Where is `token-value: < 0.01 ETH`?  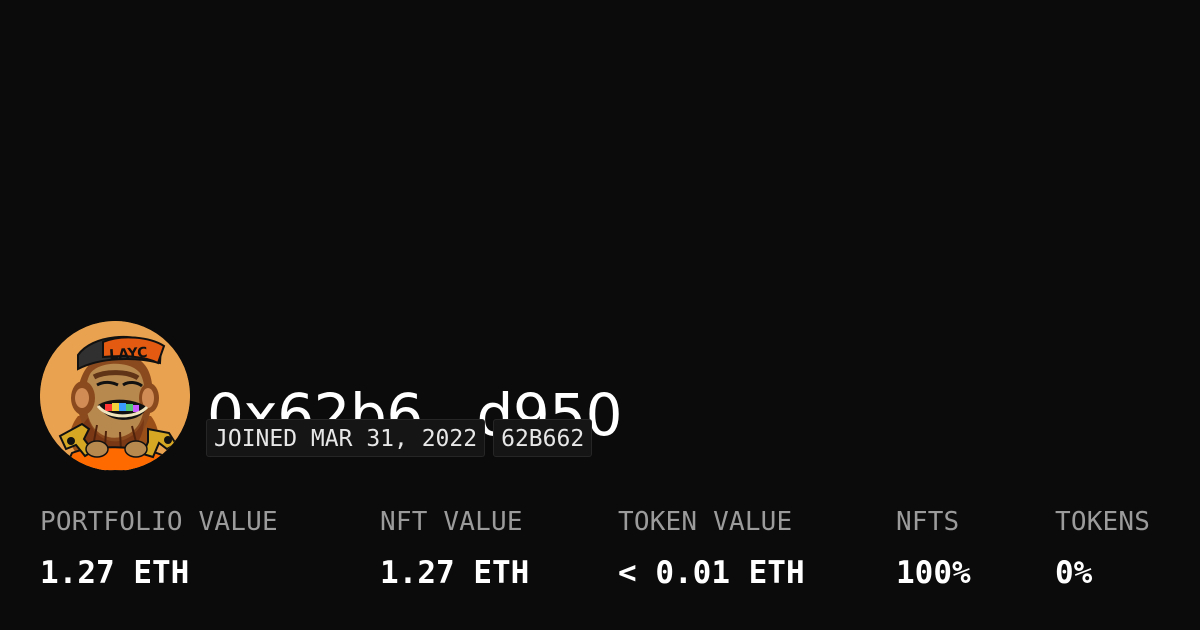 token-value: < 0.01 ETH is located at coordinates (711, 573).